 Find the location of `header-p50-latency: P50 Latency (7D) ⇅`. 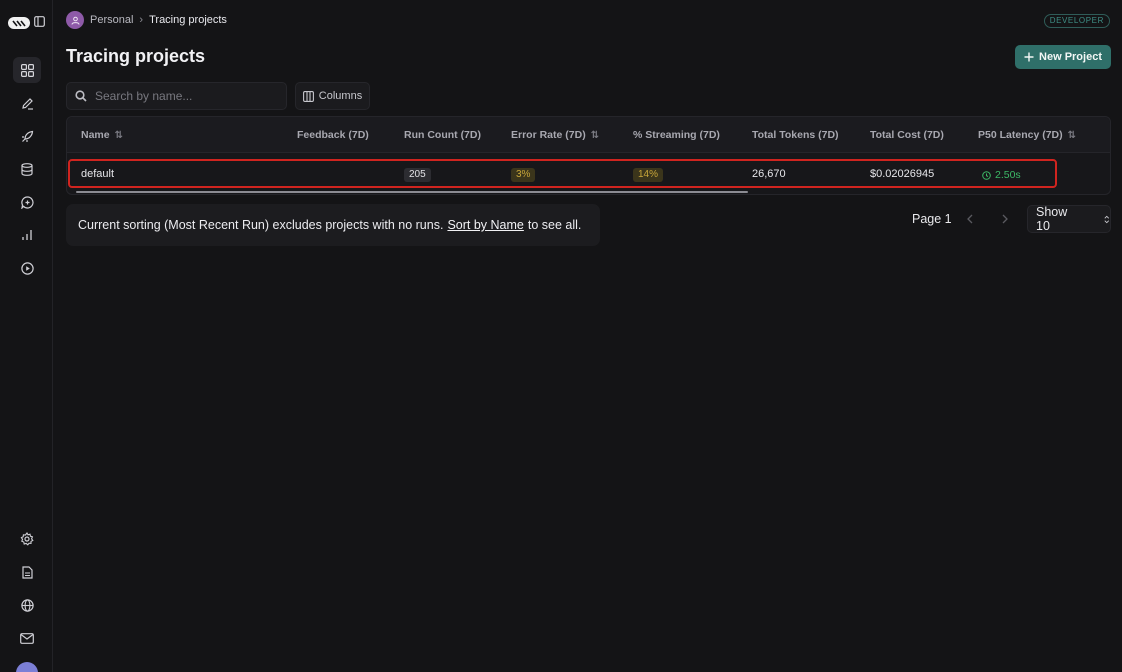

header-p50-latency: P50 Latency (7D) ⇅ is located at coordinates (1027, 135).